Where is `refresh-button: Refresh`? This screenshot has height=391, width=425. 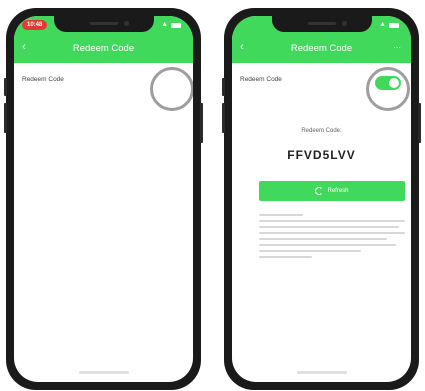
refresh-button: Refresh is located at coordinates (332, 191).